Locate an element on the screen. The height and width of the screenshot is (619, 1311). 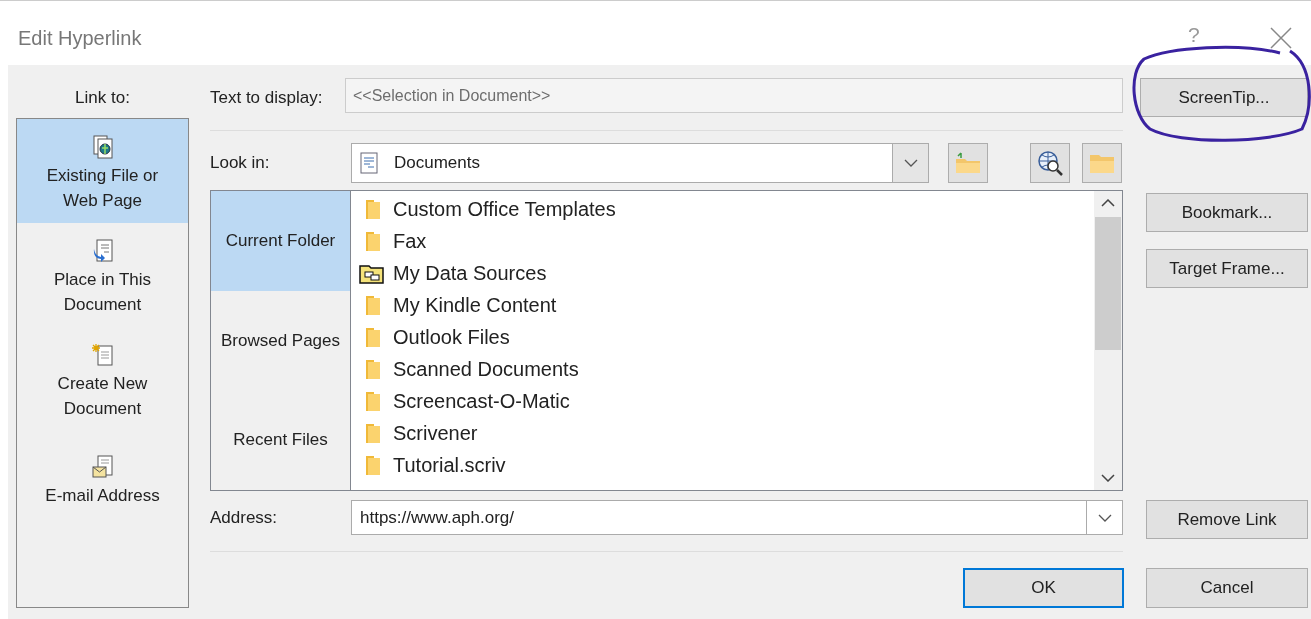
link-type-item: Create New Document is located at coordinates (102, 379).